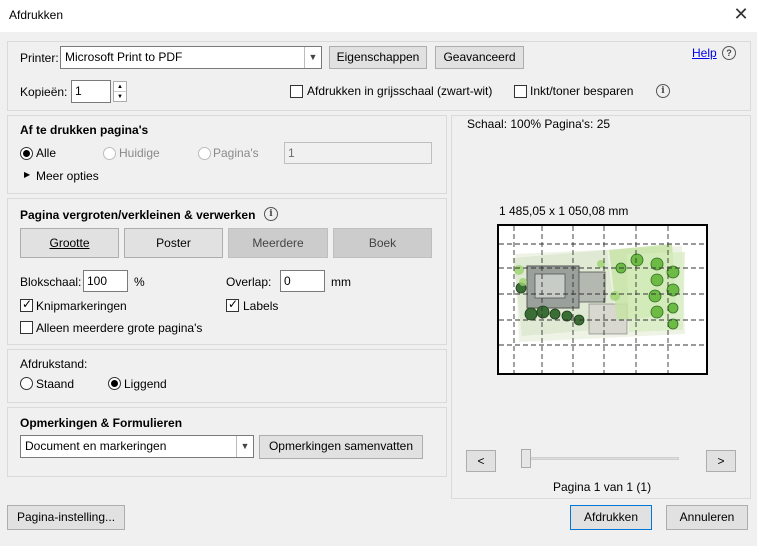  I want to click on page-preview, so click(602, 299).